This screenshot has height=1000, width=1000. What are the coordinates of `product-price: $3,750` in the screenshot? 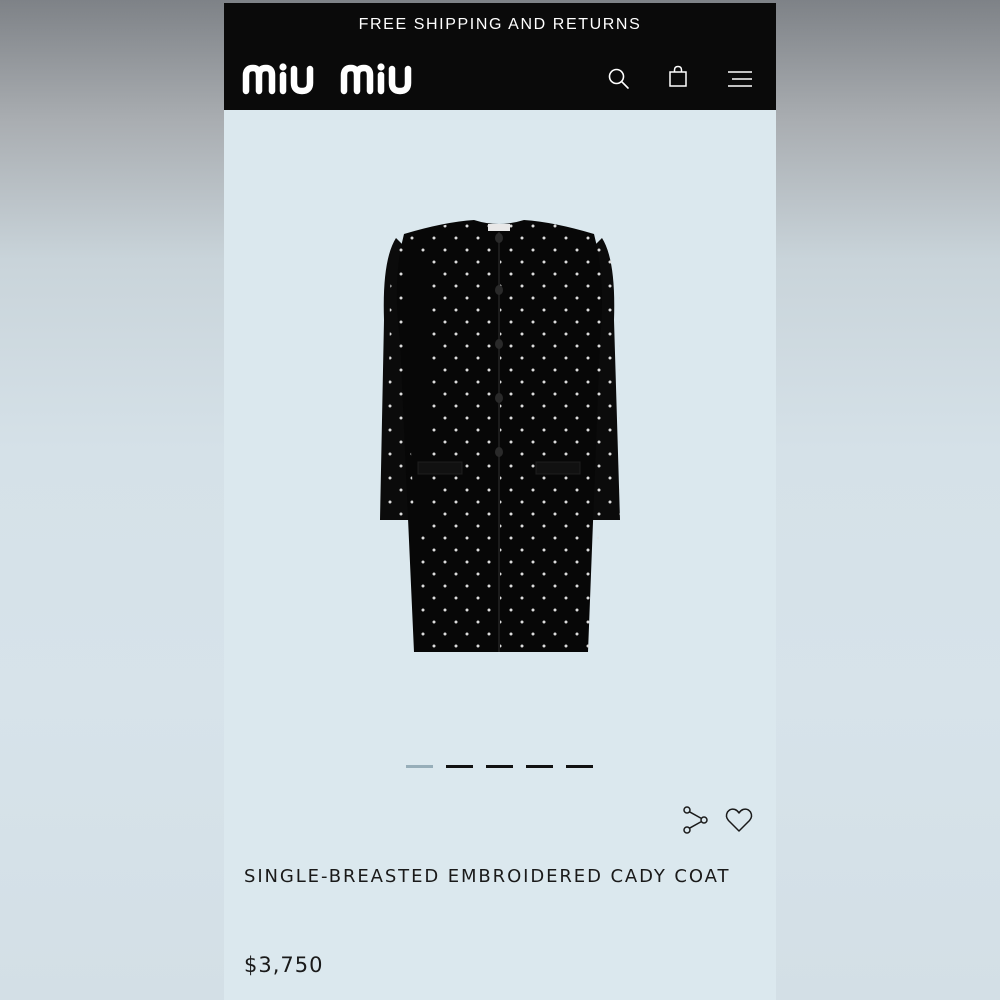 It's located at (284, 965).